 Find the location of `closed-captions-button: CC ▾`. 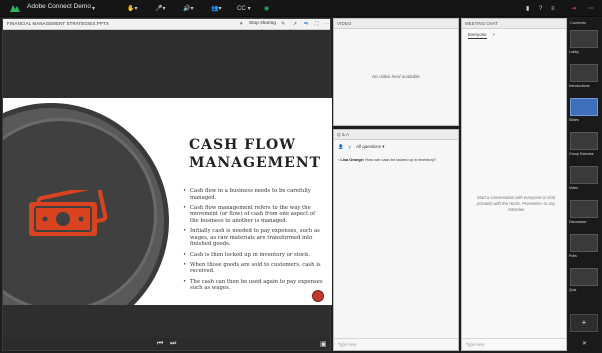

closed-captions-button: CC ▾ is located at coordinates (244, 8).